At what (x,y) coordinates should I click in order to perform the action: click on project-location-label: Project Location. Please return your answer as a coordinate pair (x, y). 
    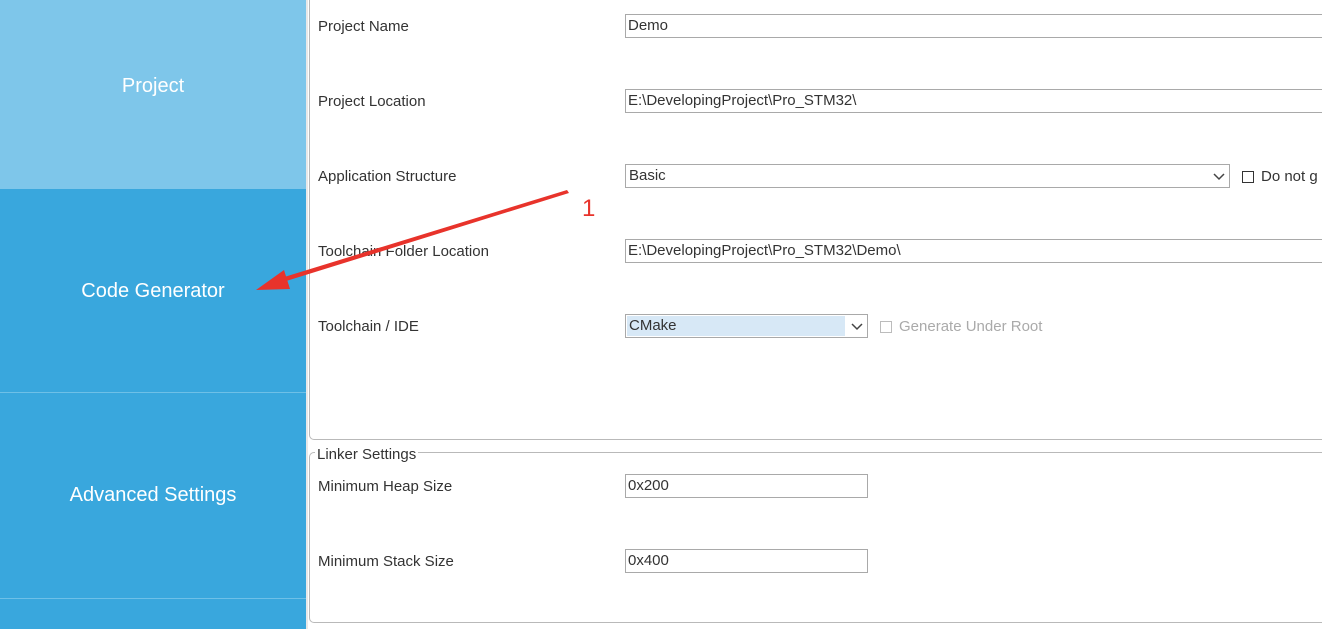
    Looking at the image, I should click on (372, 101).